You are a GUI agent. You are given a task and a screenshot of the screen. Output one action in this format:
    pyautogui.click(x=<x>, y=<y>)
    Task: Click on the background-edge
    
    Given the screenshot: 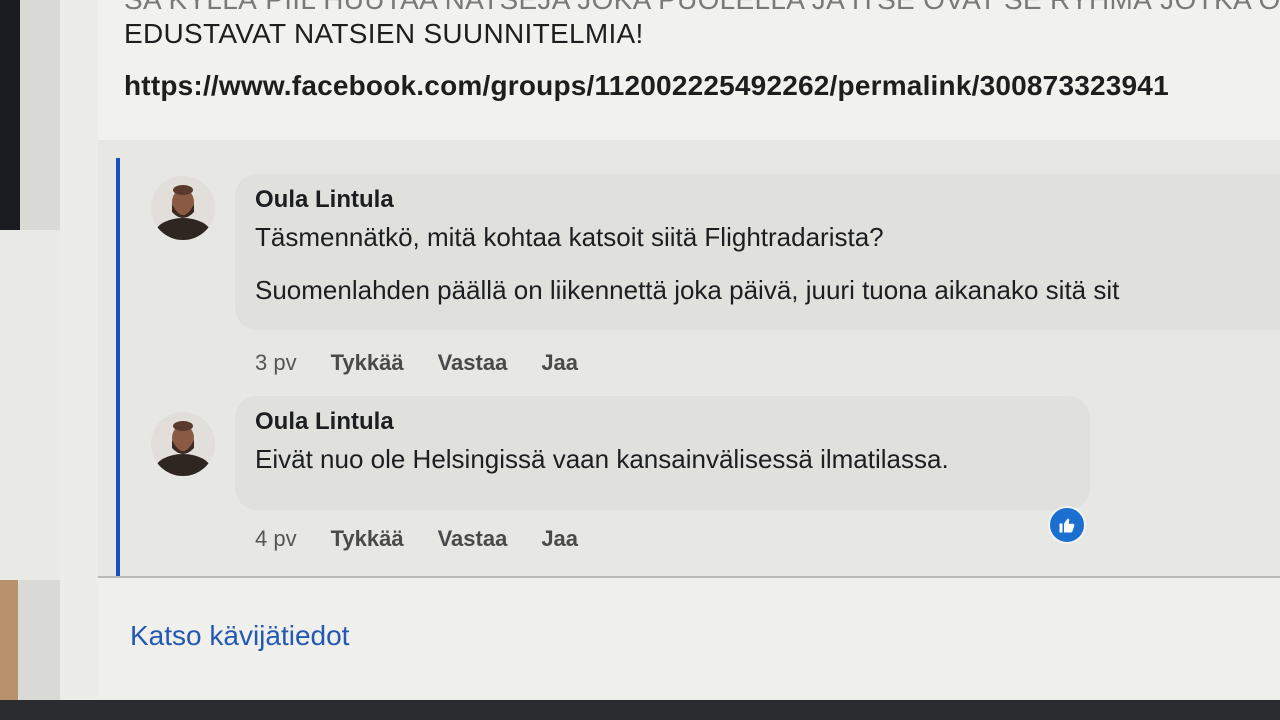 What is the action you would take?
    pyautogui.click(x=10, y=115)
    